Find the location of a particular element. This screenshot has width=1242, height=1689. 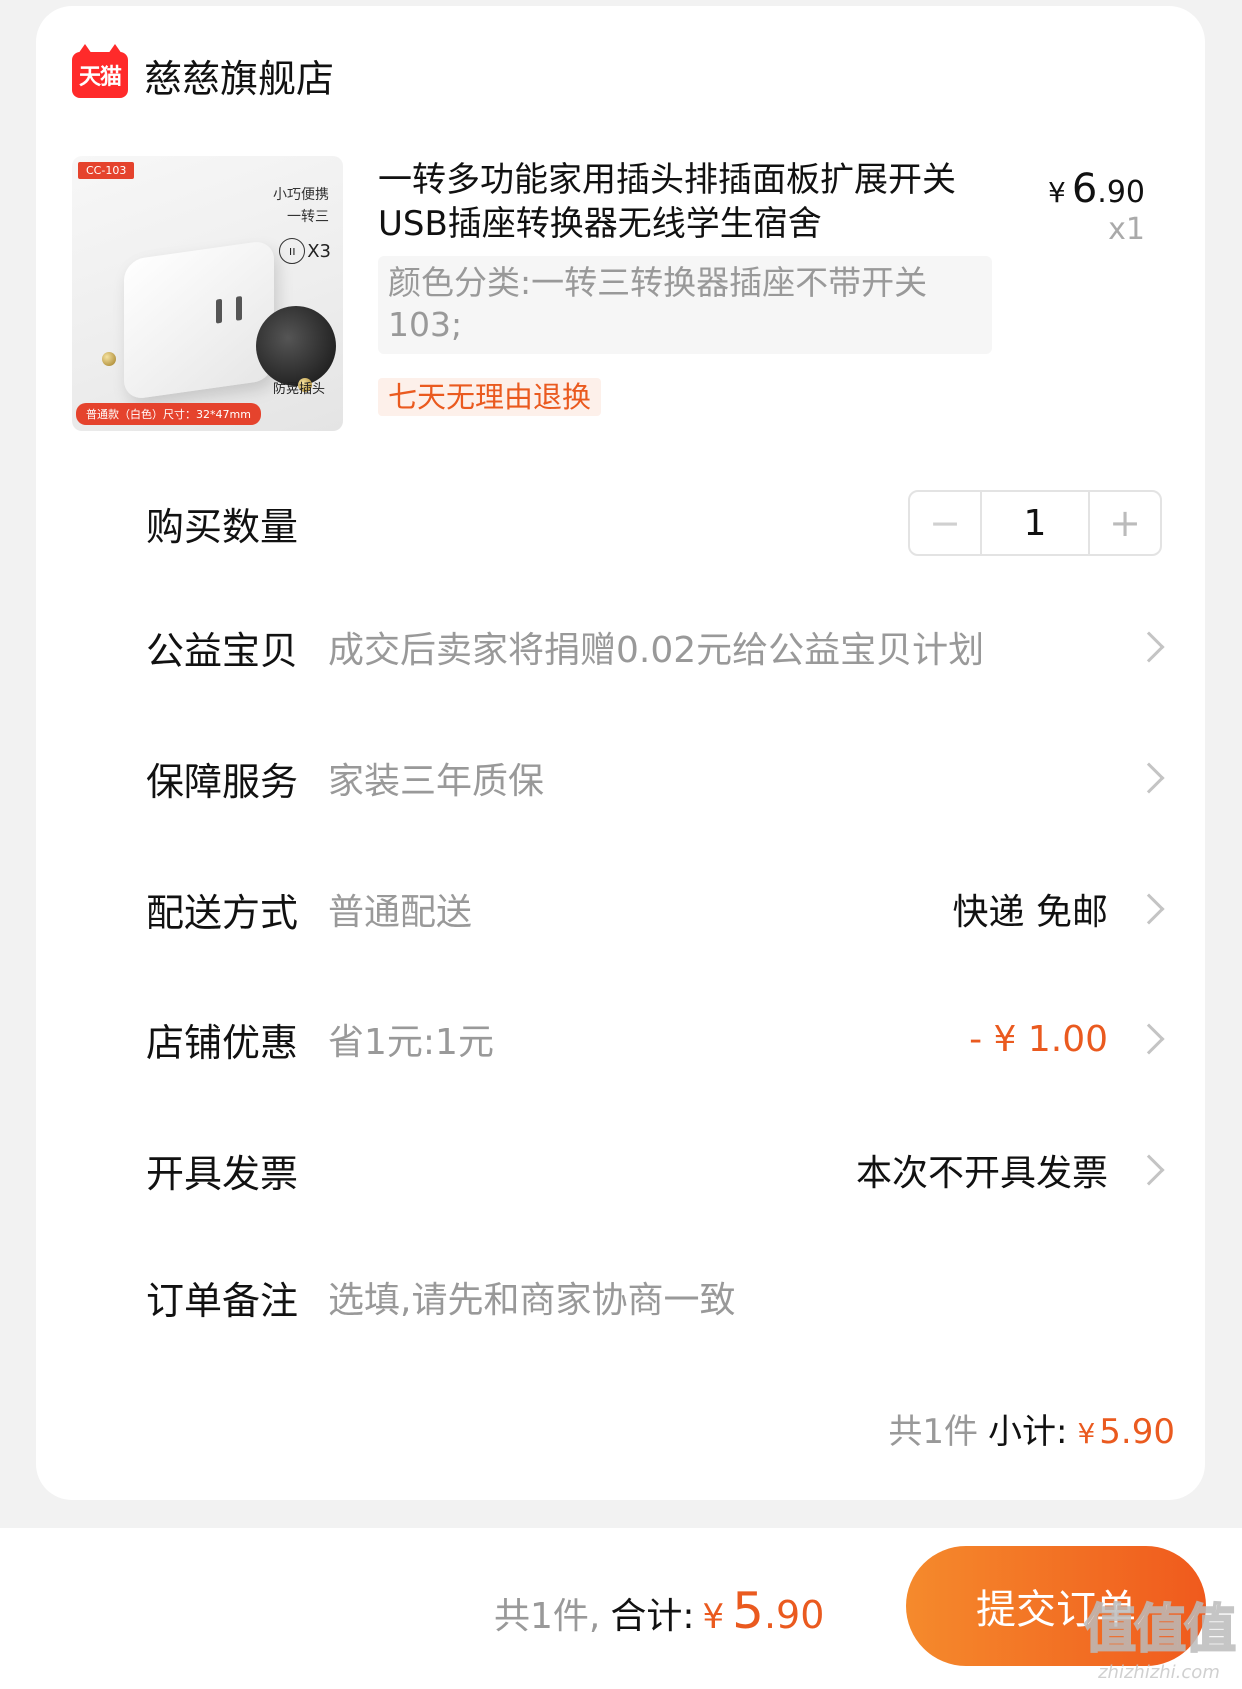

product-quantity: x1 is located at coordinates (1126, 229).